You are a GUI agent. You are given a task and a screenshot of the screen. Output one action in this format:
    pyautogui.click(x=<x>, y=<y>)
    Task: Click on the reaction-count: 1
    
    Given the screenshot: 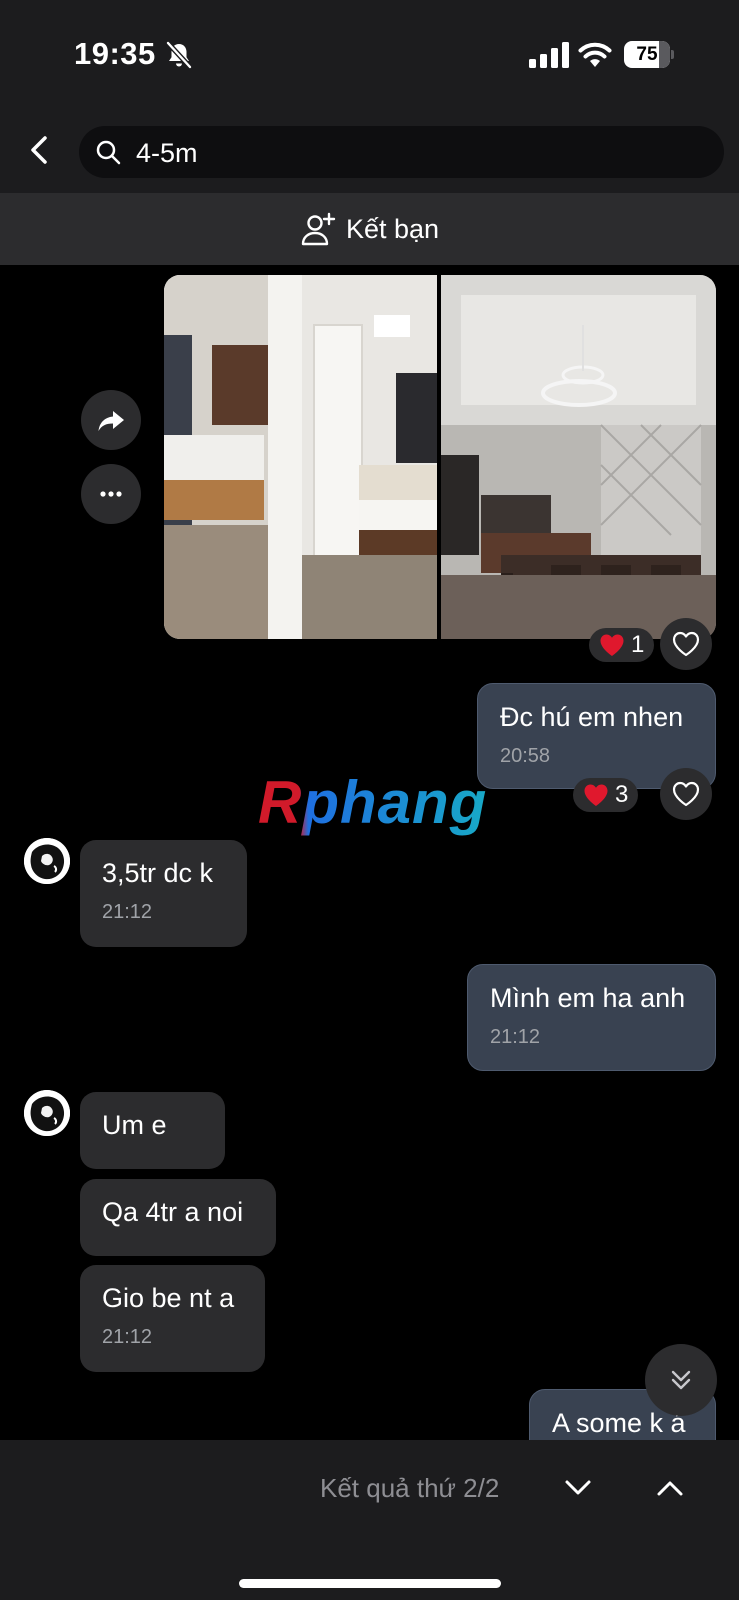 What is the action you would take?
    pyautogui.click(x=638, y=644)
    